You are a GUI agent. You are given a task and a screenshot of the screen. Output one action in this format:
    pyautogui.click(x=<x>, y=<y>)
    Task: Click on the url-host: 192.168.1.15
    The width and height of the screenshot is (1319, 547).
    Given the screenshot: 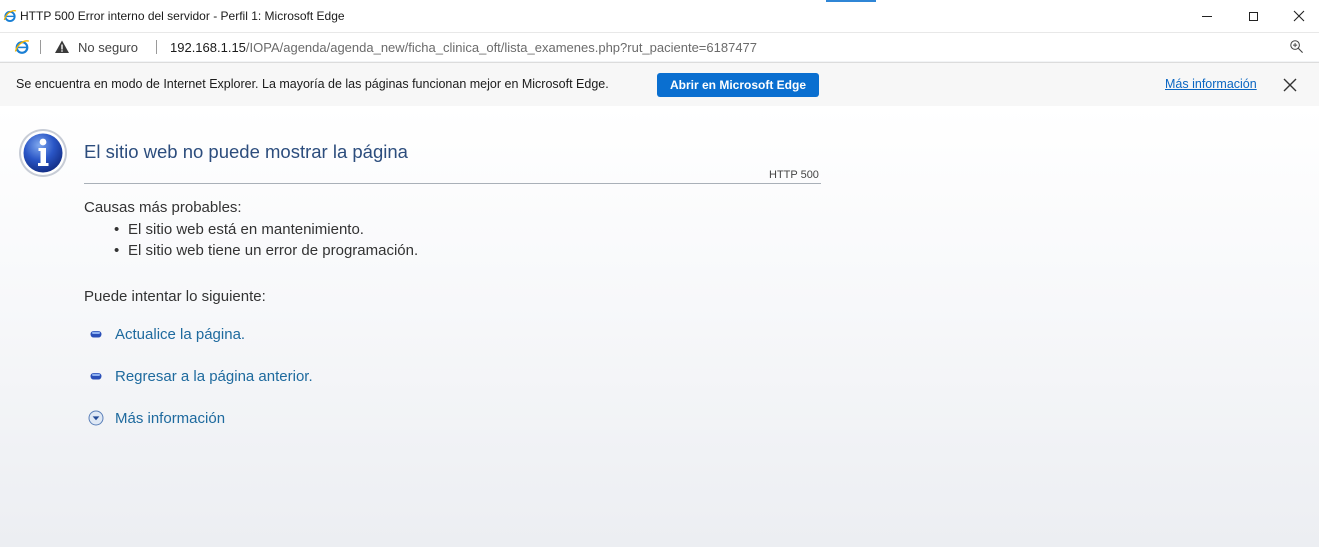 What is the action you would take?
    pyautogui.click(x=208, y=47)
    